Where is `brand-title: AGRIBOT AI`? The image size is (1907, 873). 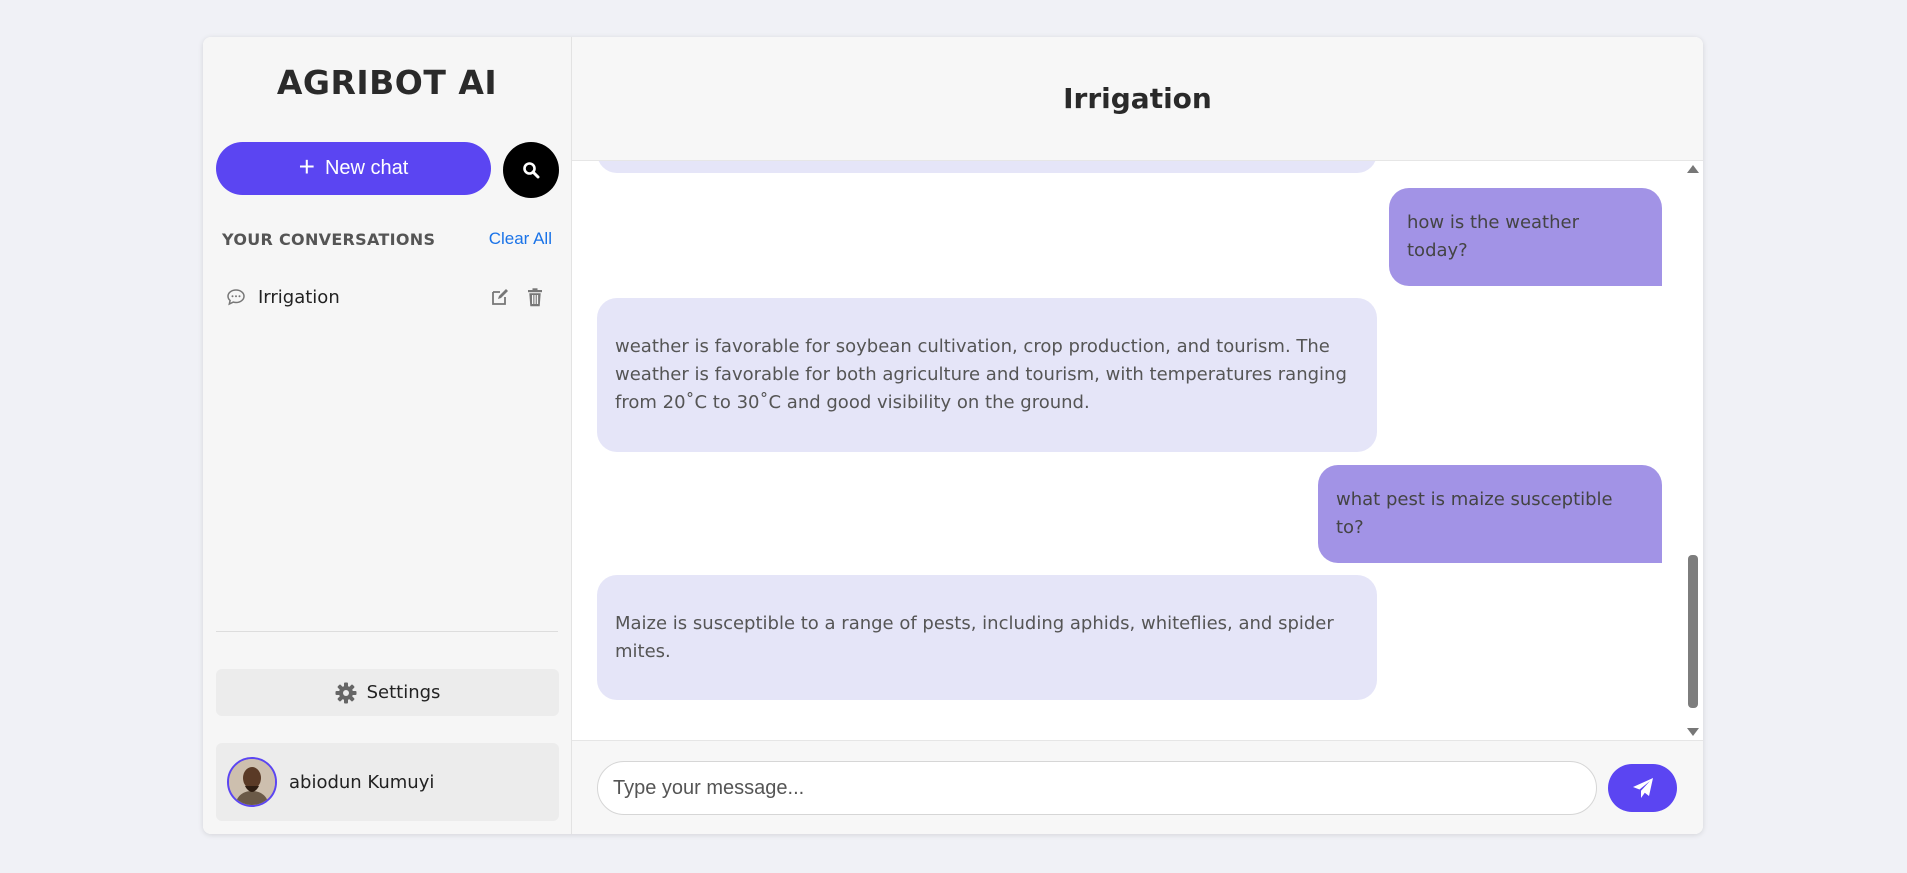
brand-title: AGRIBOT AI is located at coordinates (387, 82).